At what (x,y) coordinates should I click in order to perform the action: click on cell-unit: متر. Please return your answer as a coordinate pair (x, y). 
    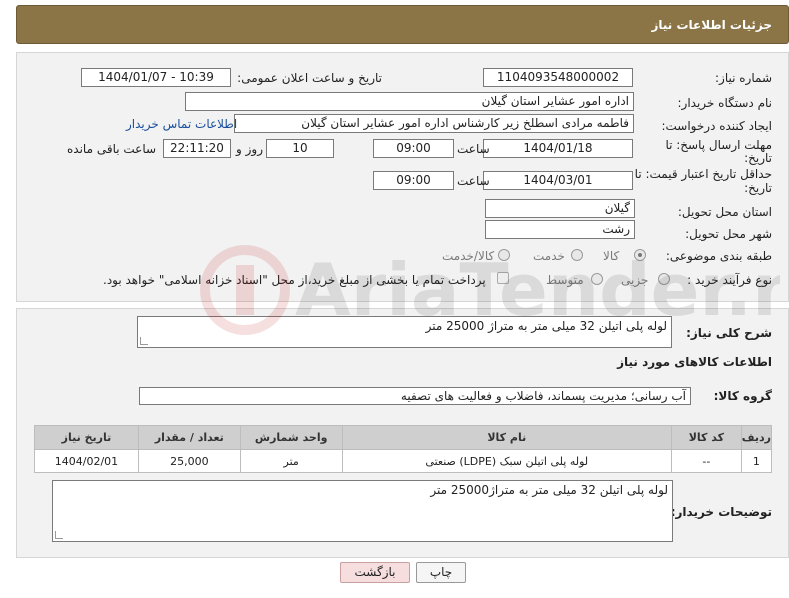
    Looking at the image, I should click on (291, 461).